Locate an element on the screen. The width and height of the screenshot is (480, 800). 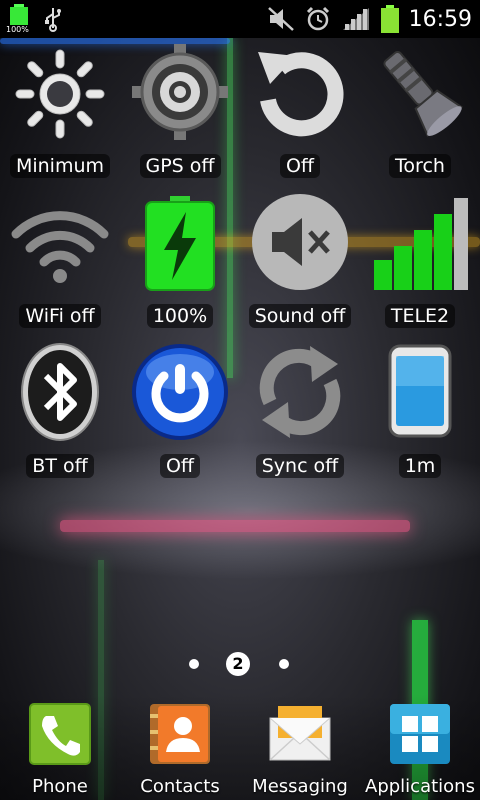
battery-icon: 100% is located at coordinates (18, 19).